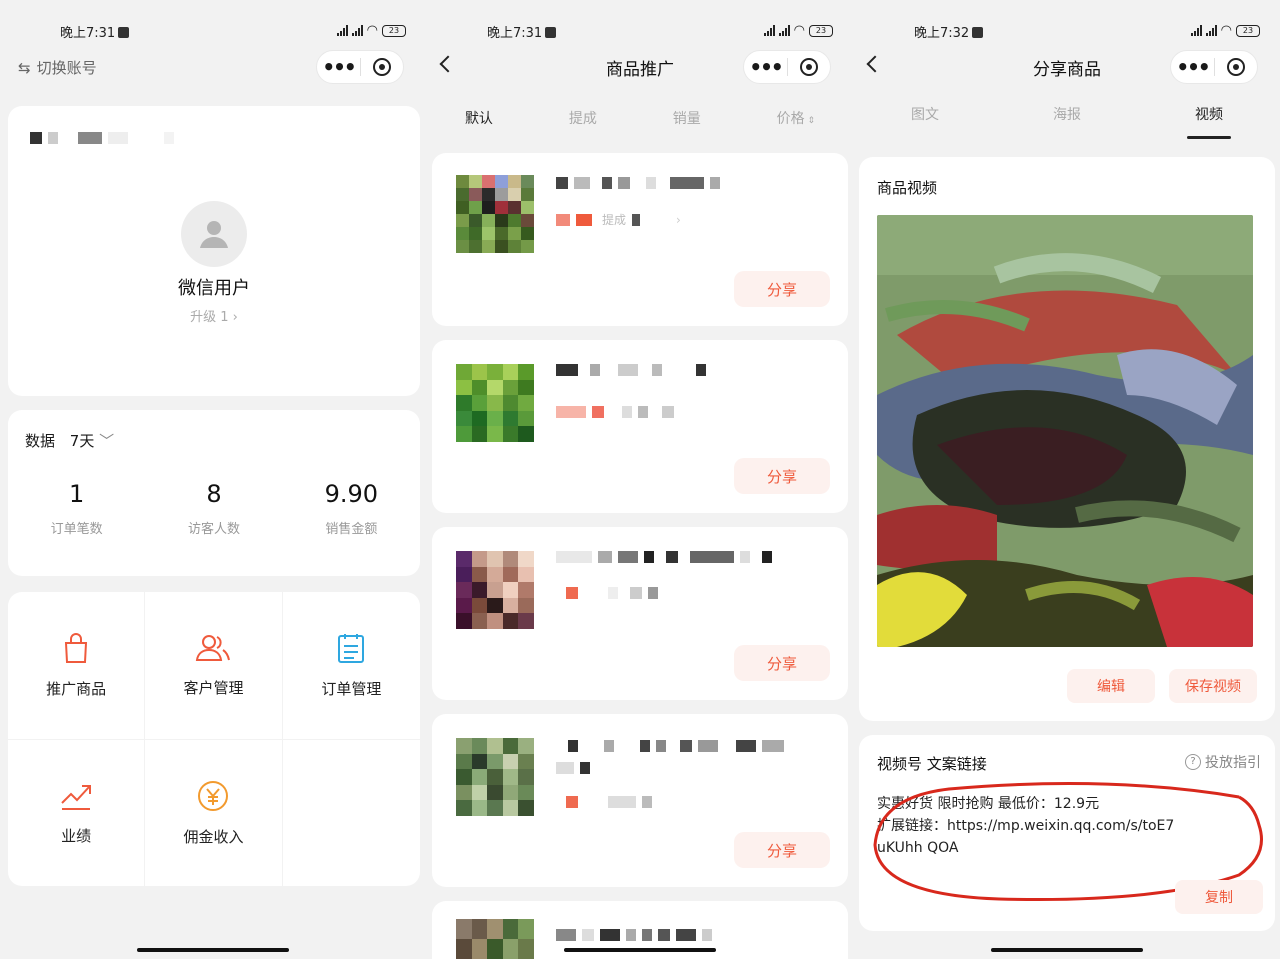 The image size is (1280, 959). I want to click on stats-row: 1 订单笔数 8 访客人数 9.90 销售金额, so click(214, 508).